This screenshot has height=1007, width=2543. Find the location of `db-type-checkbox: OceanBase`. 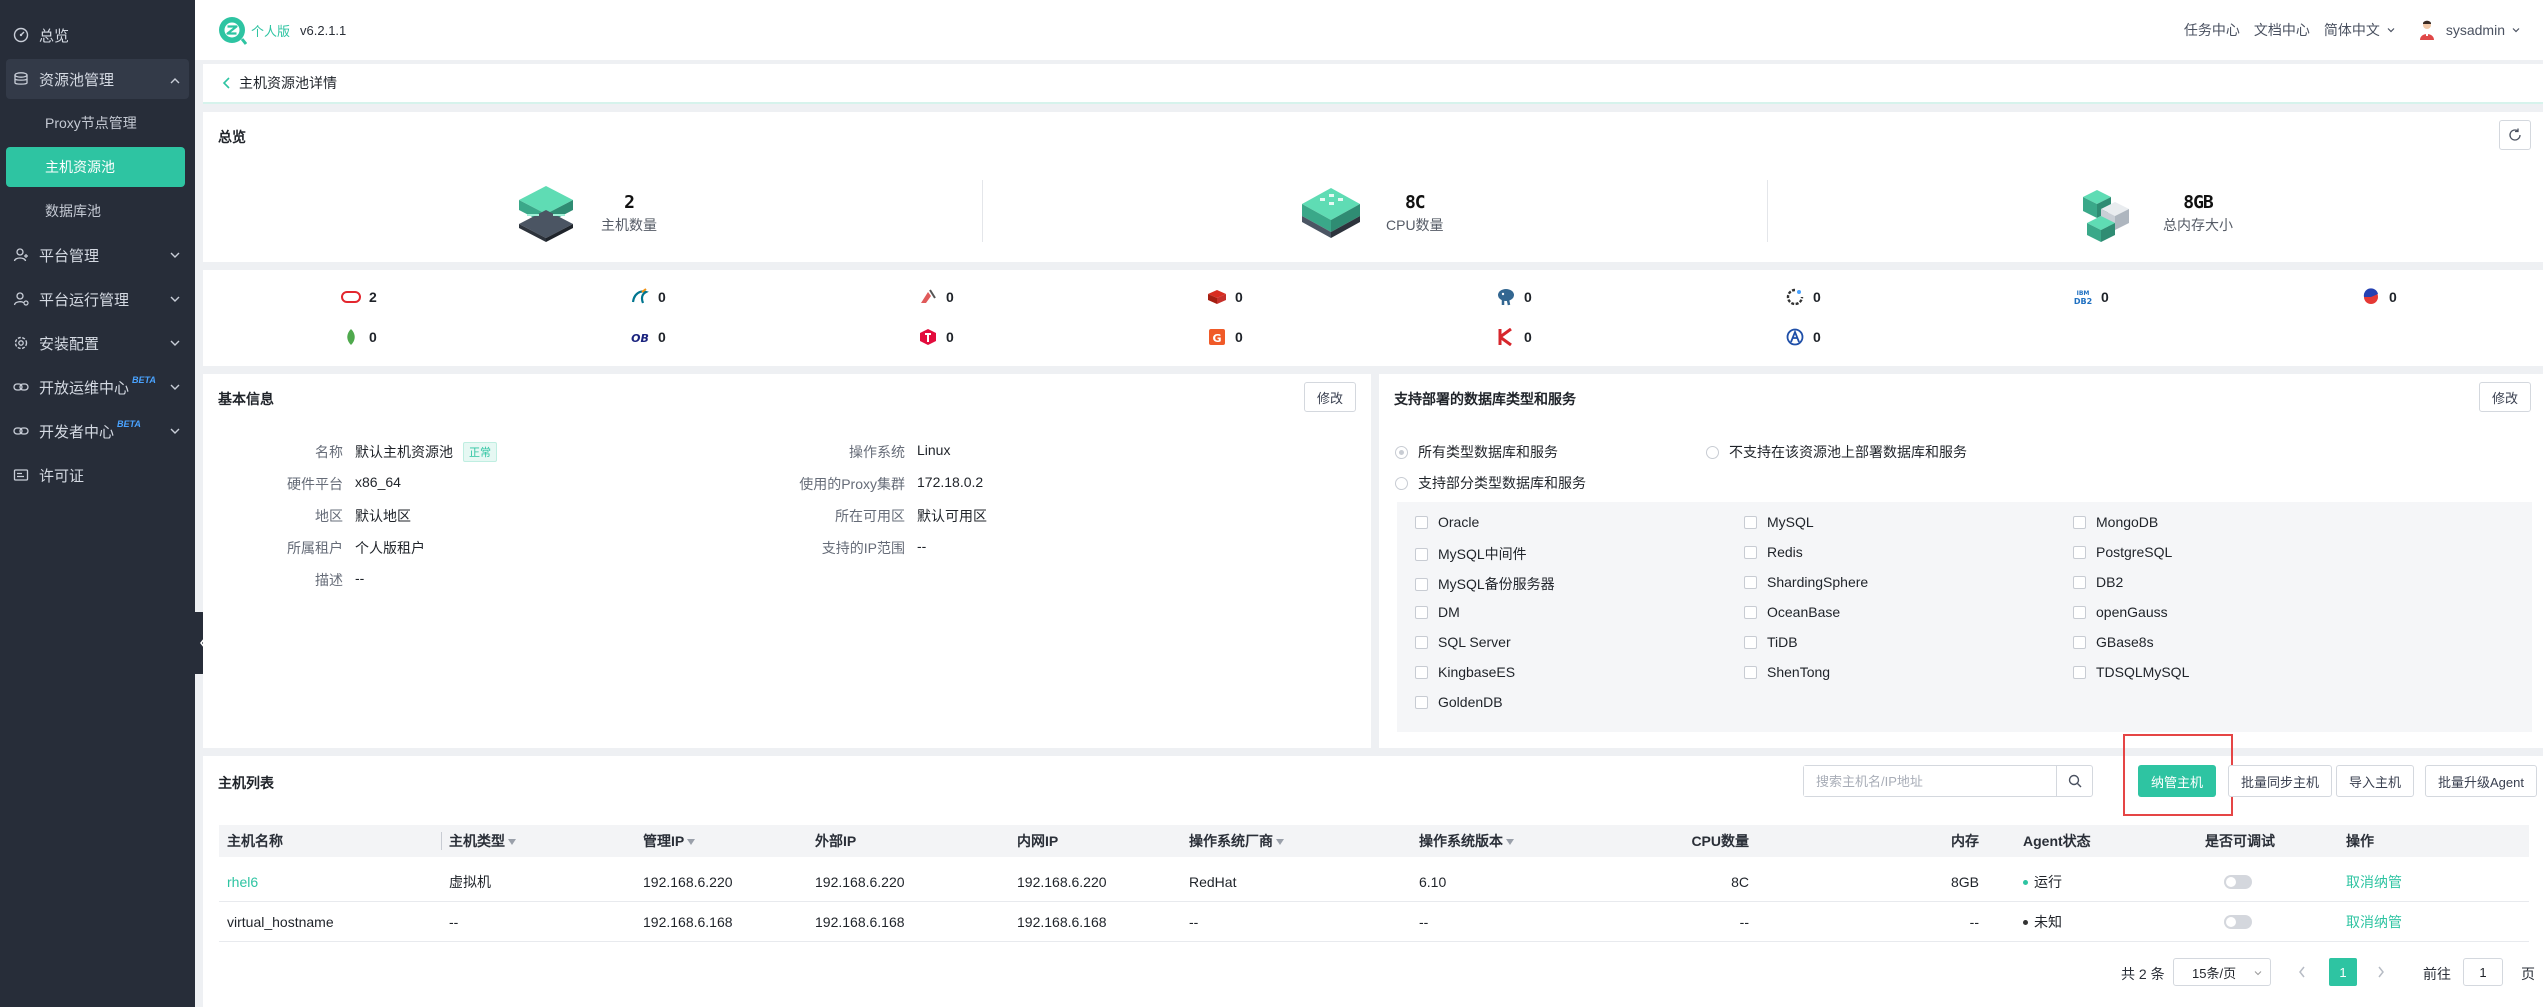

db-type-checkbox: OceanBase is located at coordinates (1792, 612).